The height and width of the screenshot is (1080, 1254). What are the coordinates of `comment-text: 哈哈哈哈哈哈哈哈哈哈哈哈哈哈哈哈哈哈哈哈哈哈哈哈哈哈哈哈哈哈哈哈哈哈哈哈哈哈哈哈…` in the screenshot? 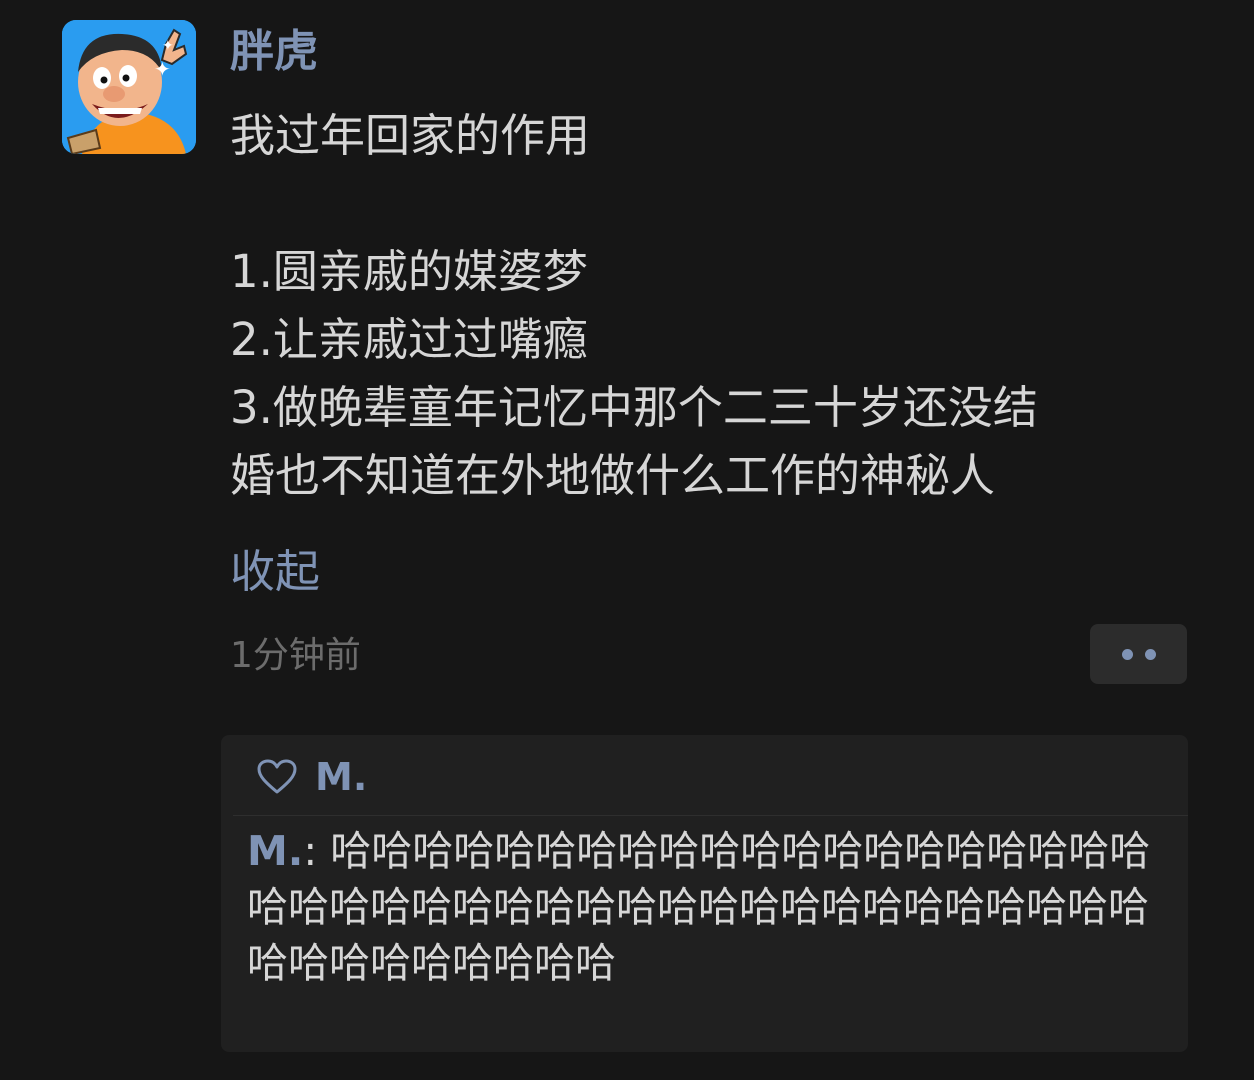 It's located at (699, 907).